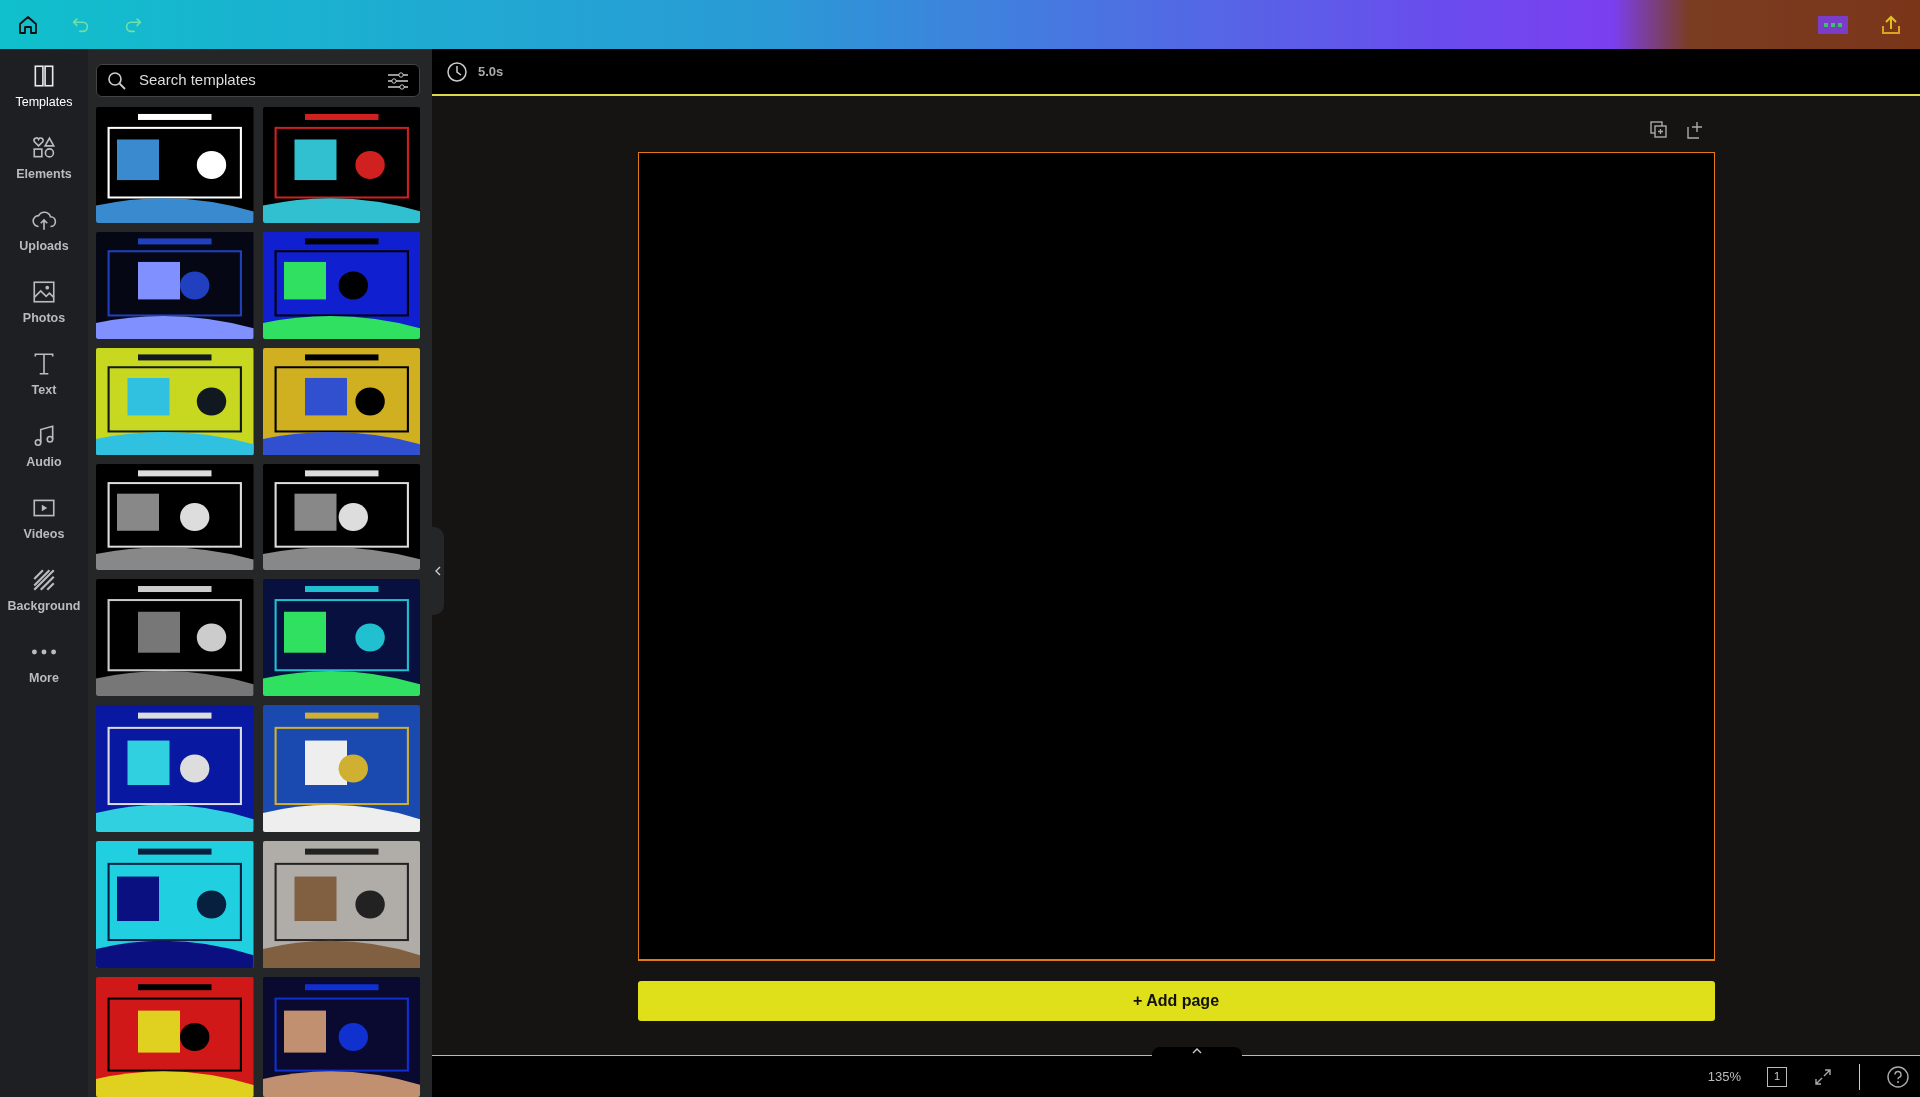 The image size is (1920, 1097). I want to click on chevron-up-icon, so click(1197, 1051).